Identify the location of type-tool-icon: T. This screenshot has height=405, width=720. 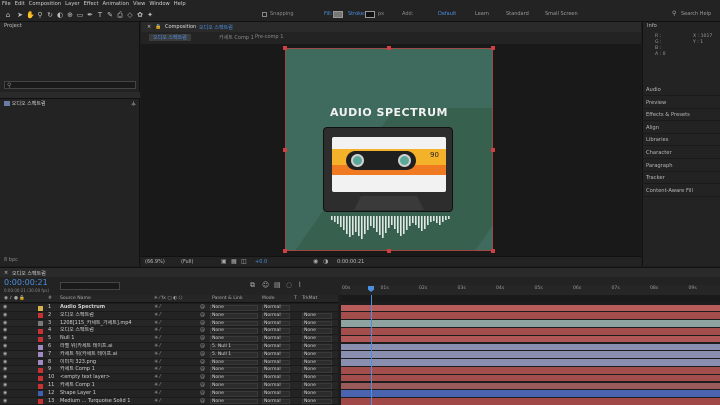
(100, 15).